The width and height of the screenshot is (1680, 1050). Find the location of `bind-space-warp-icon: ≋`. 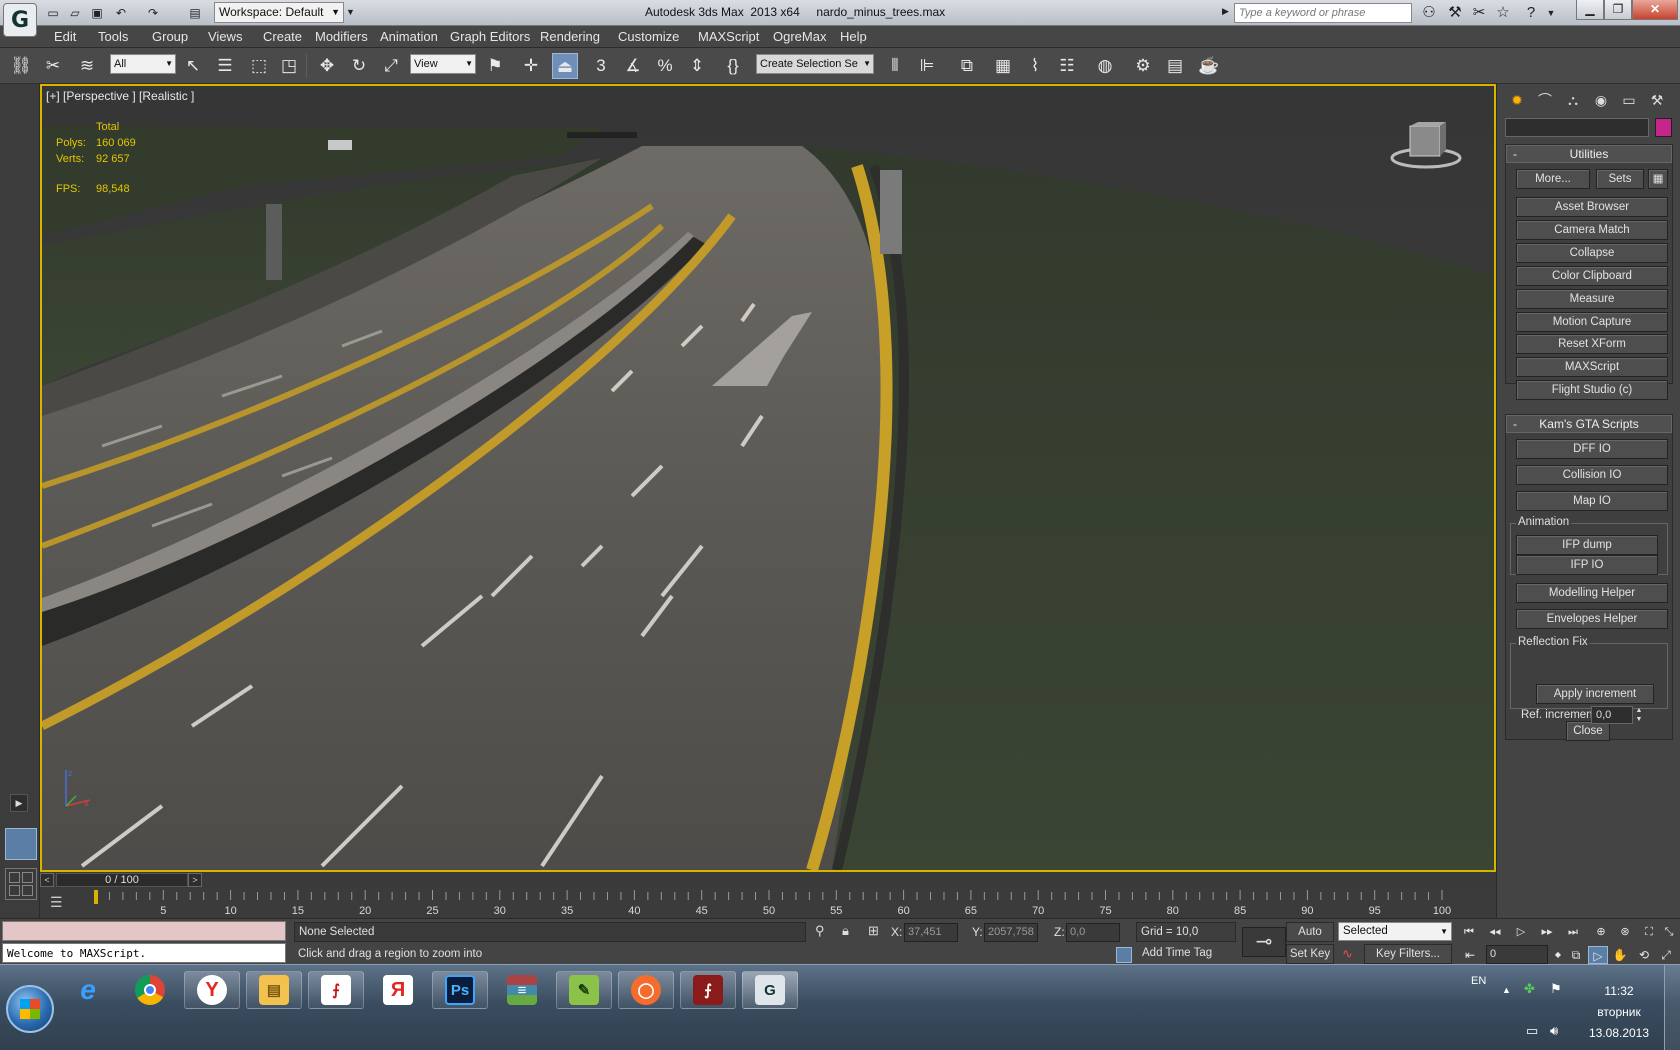

bind-space-warp-icon: ≋ is located at coordinates (87, 66).